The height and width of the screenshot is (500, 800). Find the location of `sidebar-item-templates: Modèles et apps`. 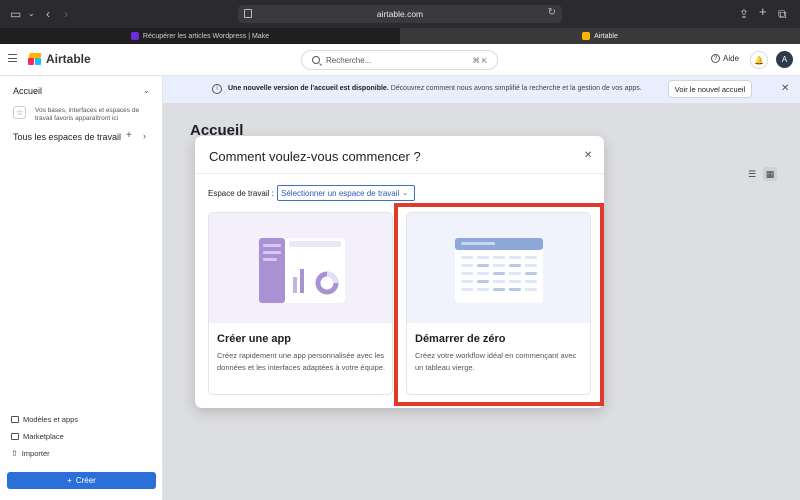

sidebar-item-templates: Modèles et apps is located at coordinates (44, 419).